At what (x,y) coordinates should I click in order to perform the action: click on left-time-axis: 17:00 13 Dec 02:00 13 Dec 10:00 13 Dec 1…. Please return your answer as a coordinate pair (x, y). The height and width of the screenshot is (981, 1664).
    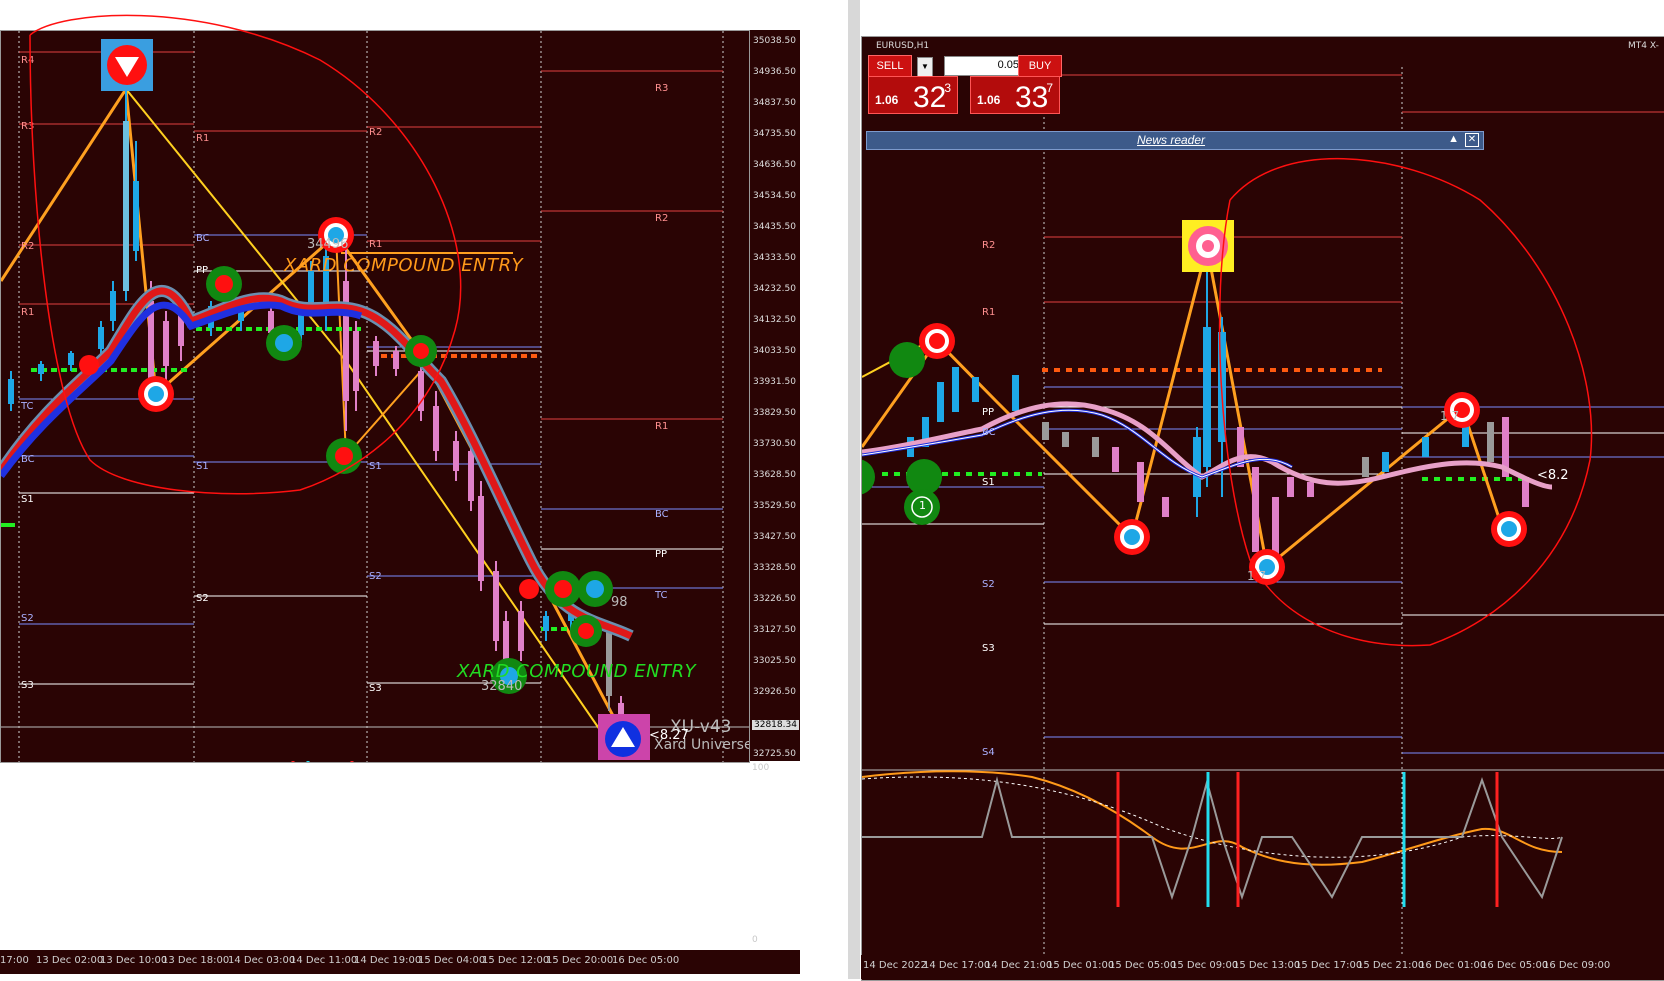
    Looking at the image, I should click on (400, 962).